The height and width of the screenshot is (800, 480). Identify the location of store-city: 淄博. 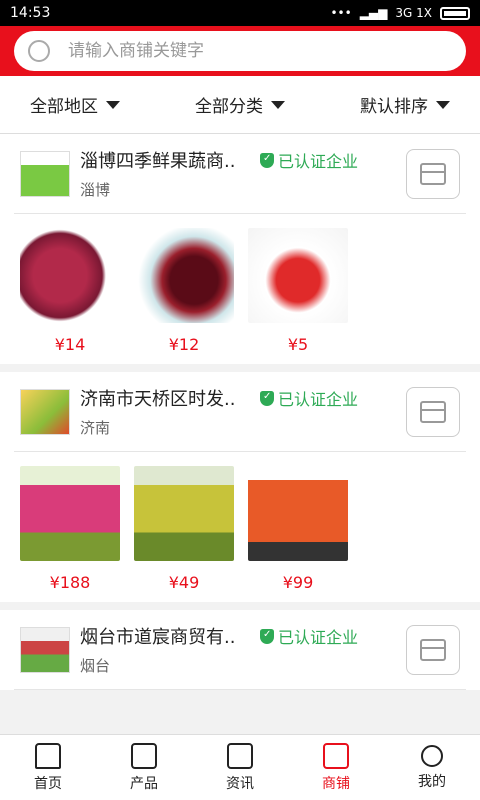
(95, 190).